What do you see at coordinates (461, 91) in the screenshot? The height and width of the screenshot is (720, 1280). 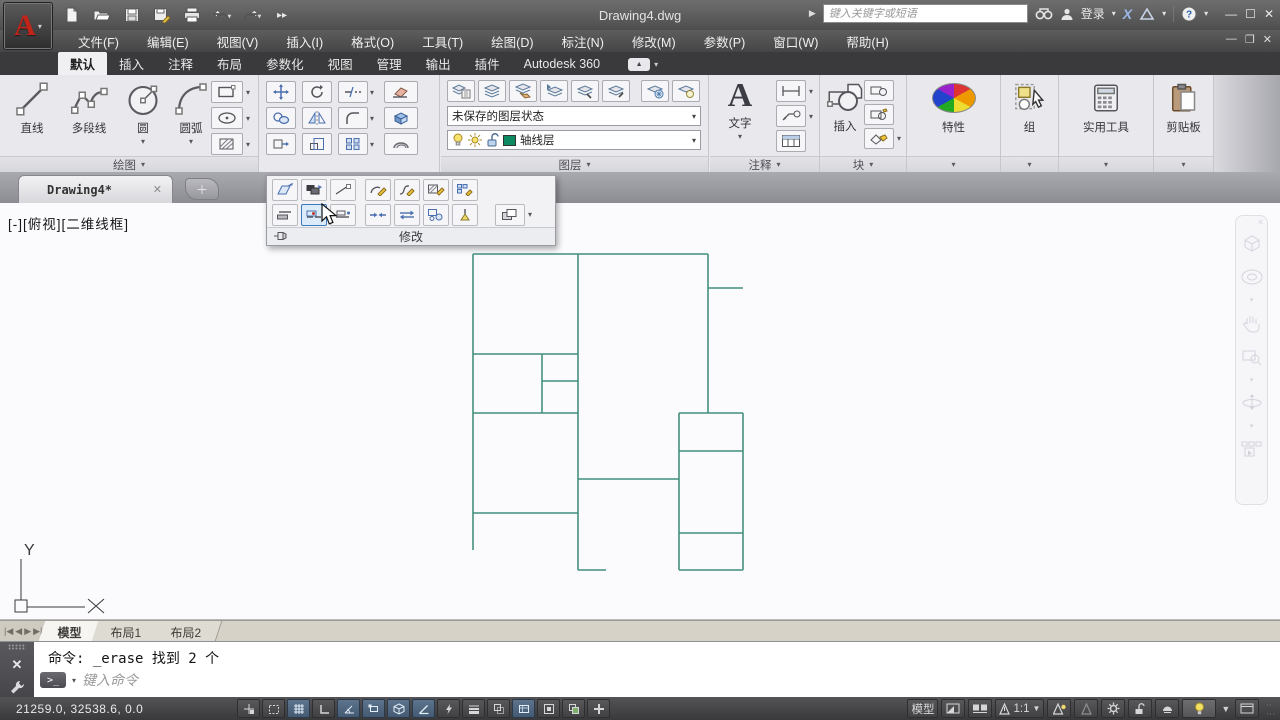 I see `layer-properties-icon` at bounding box center [461, 91].